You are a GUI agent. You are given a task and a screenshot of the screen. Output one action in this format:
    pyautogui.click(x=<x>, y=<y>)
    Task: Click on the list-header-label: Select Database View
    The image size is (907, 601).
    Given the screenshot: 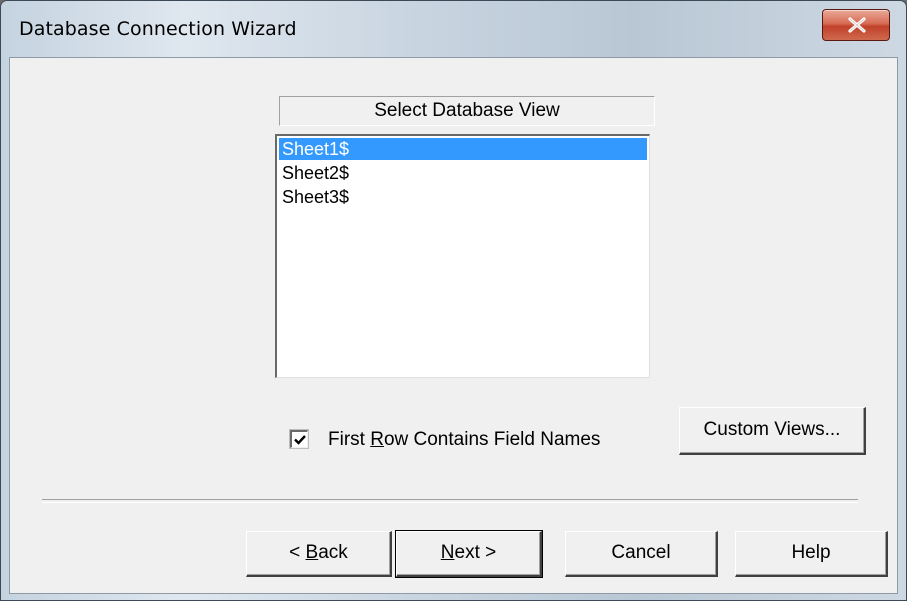 What is the action you would take?
    pyautogui.click(x=467, y=111)
    